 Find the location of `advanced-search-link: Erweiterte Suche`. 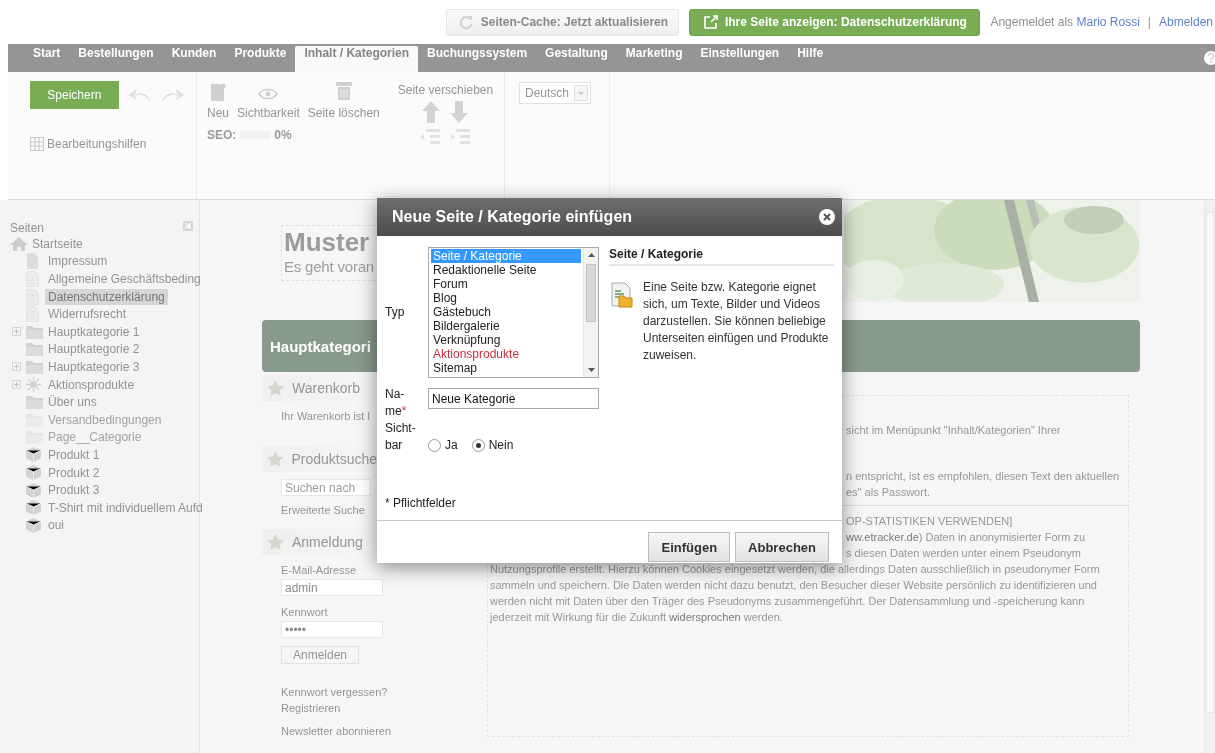

advanced-search-link: Erweiterte Suche is located at coordinates (323, 510).